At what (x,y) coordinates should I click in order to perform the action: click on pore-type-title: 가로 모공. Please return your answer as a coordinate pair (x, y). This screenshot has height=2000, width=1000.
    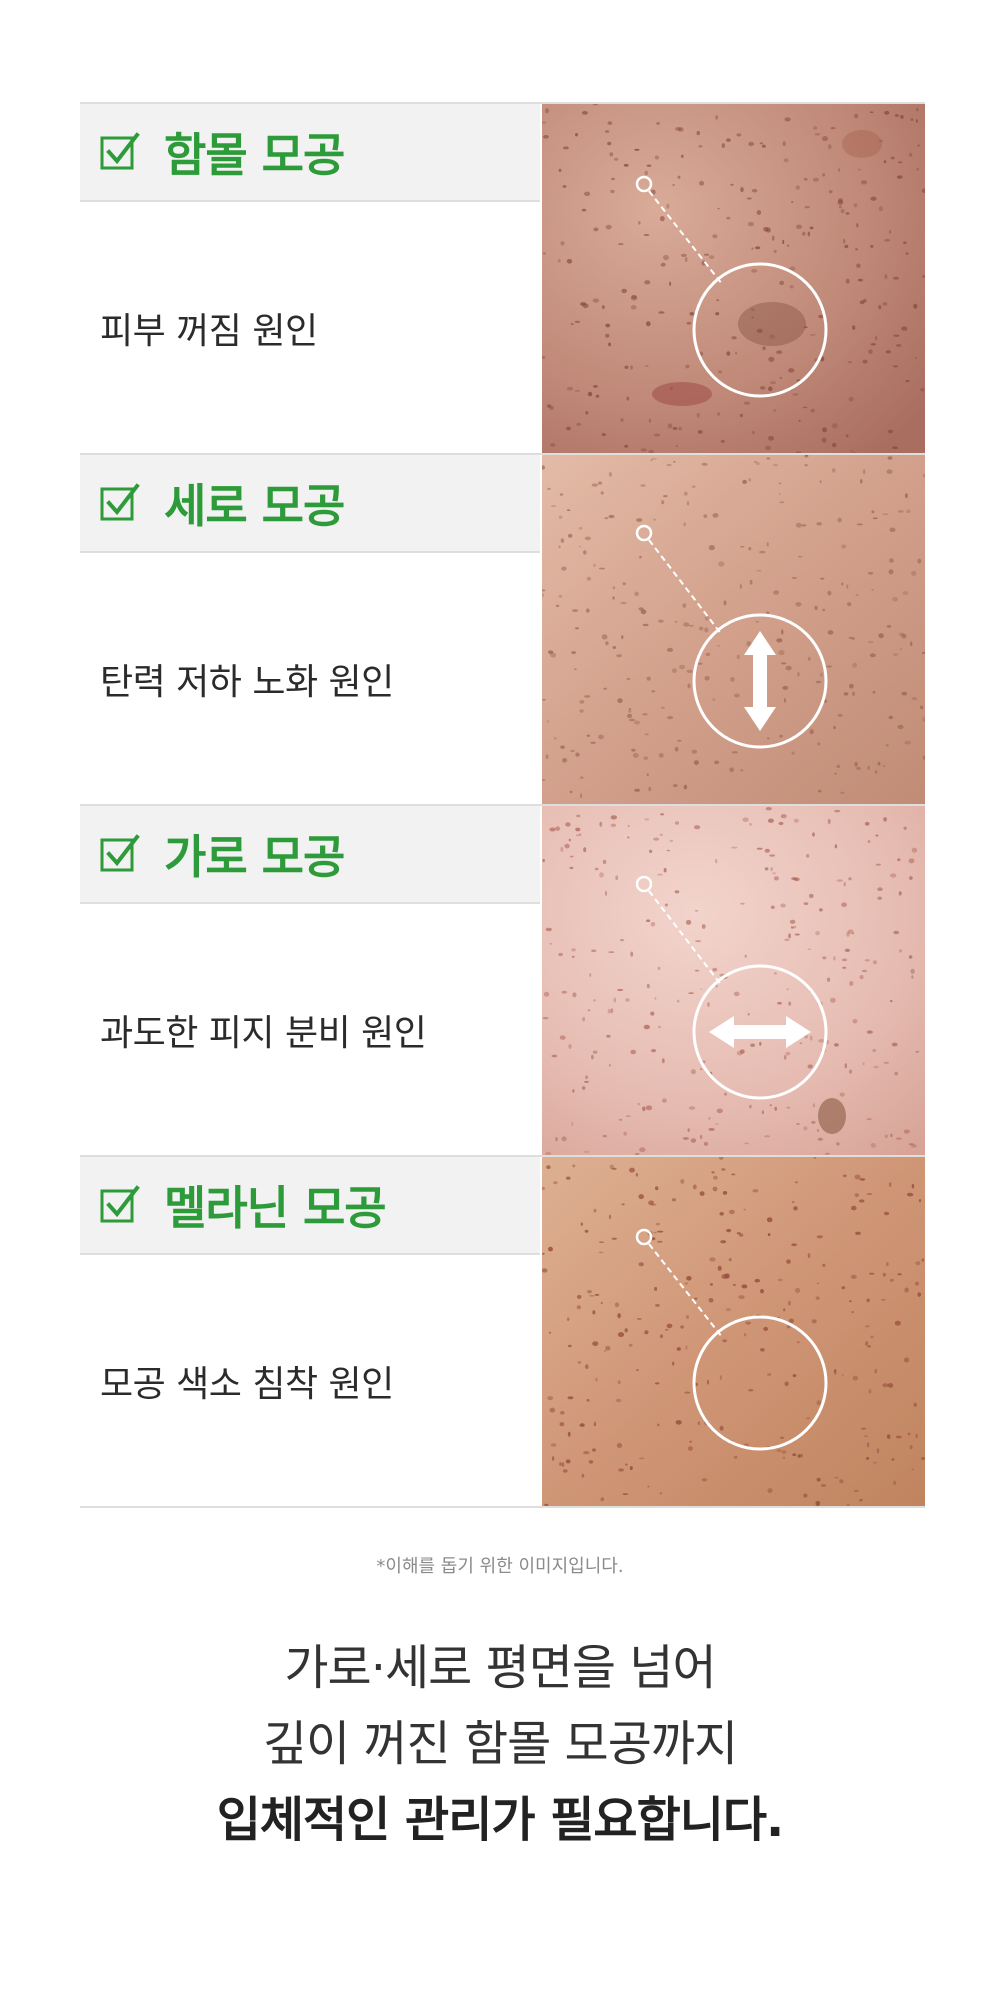
    Looking at the image, I should click on (254, 857).